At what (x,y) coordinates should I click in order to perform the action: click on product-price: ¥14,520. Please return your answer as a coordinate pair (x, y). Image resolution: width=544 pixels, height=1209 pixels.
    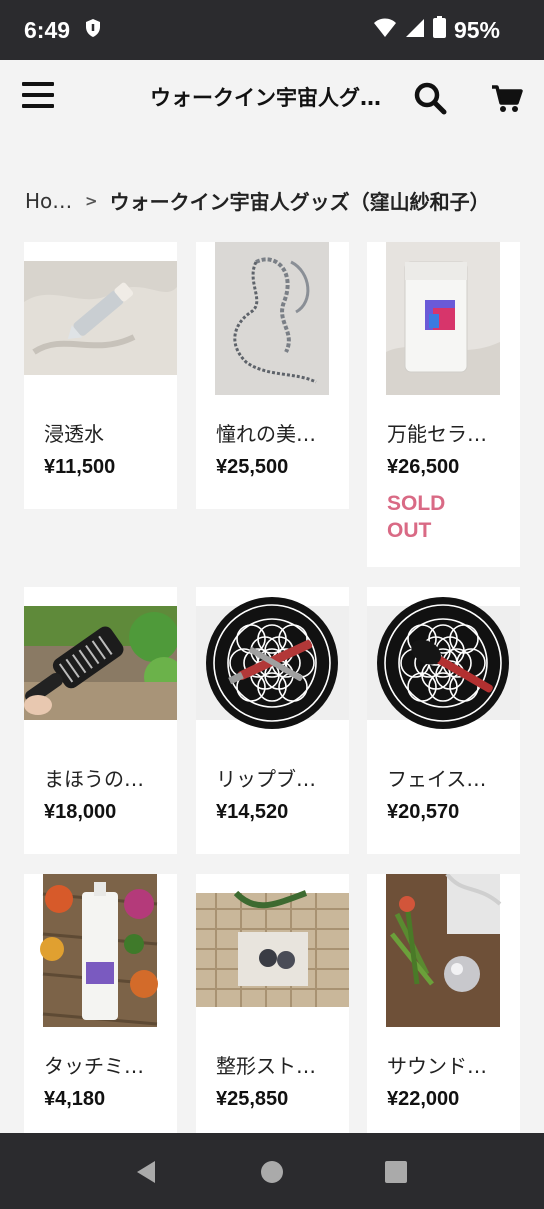
    Looking at the image, I should click on (252, 812).